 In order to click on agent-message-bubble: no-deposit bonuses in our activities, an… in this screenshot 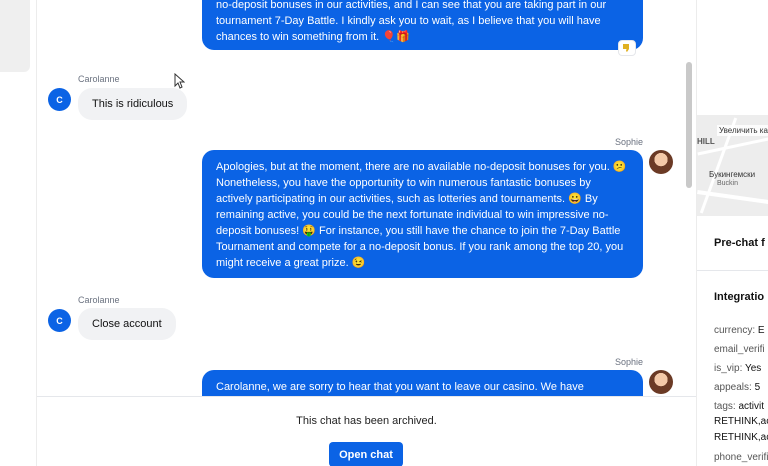, I will do `click(422, 25)`.